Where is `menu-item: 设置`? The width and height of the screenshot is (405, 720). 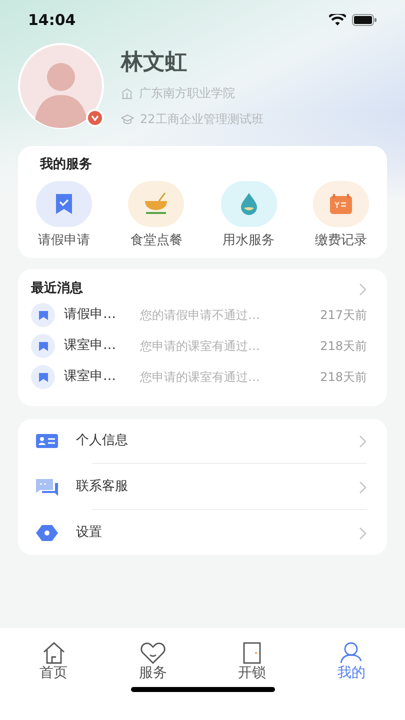 menu-item: 设置 is located at coordinates (200, 533).